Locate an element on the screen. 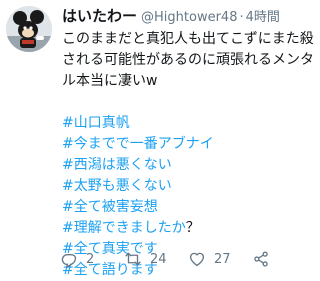 The image size is (320, 281). hashtag-link: #理解できましたか is located at coordinates (124, 228).